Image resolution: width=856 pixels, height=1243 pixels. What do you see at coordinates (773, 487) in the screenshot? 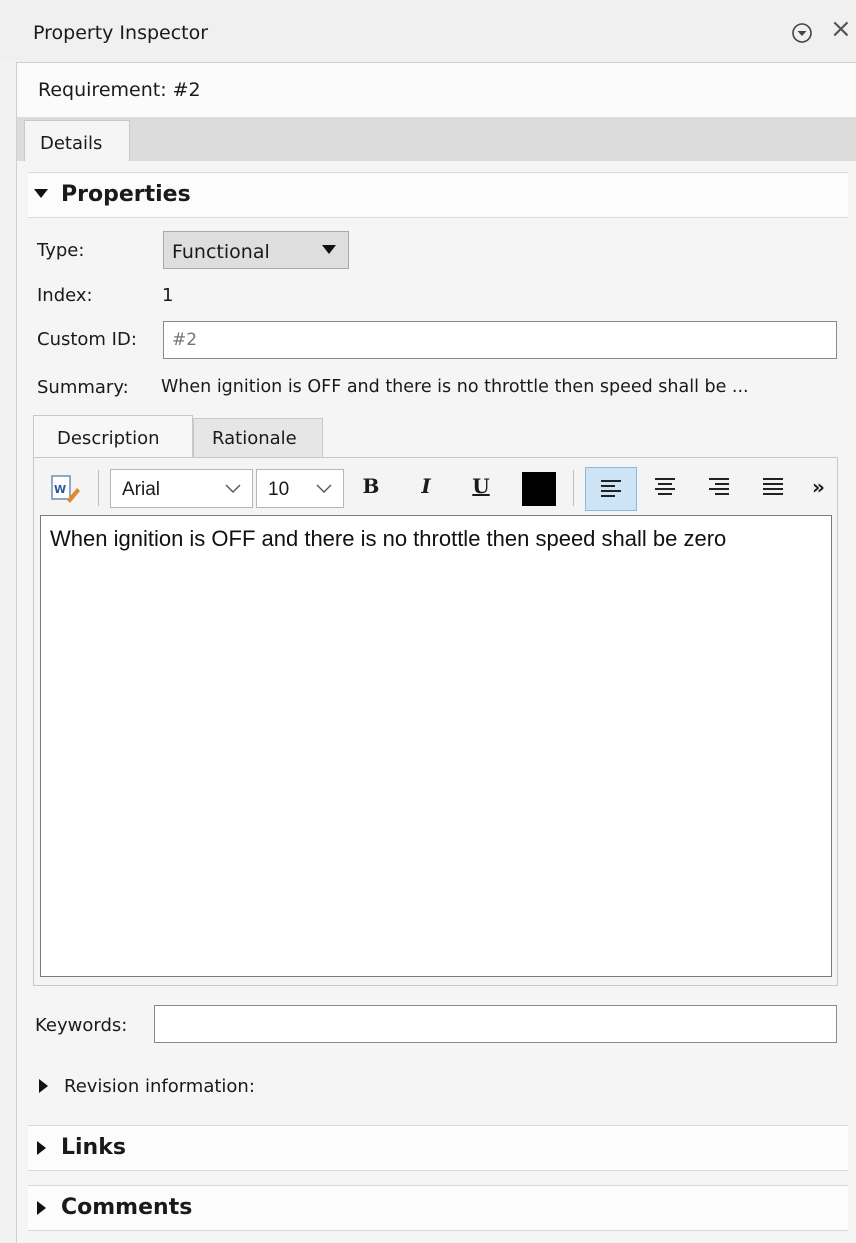
I see `align-justify-icon` at bounding box center [773, 487].